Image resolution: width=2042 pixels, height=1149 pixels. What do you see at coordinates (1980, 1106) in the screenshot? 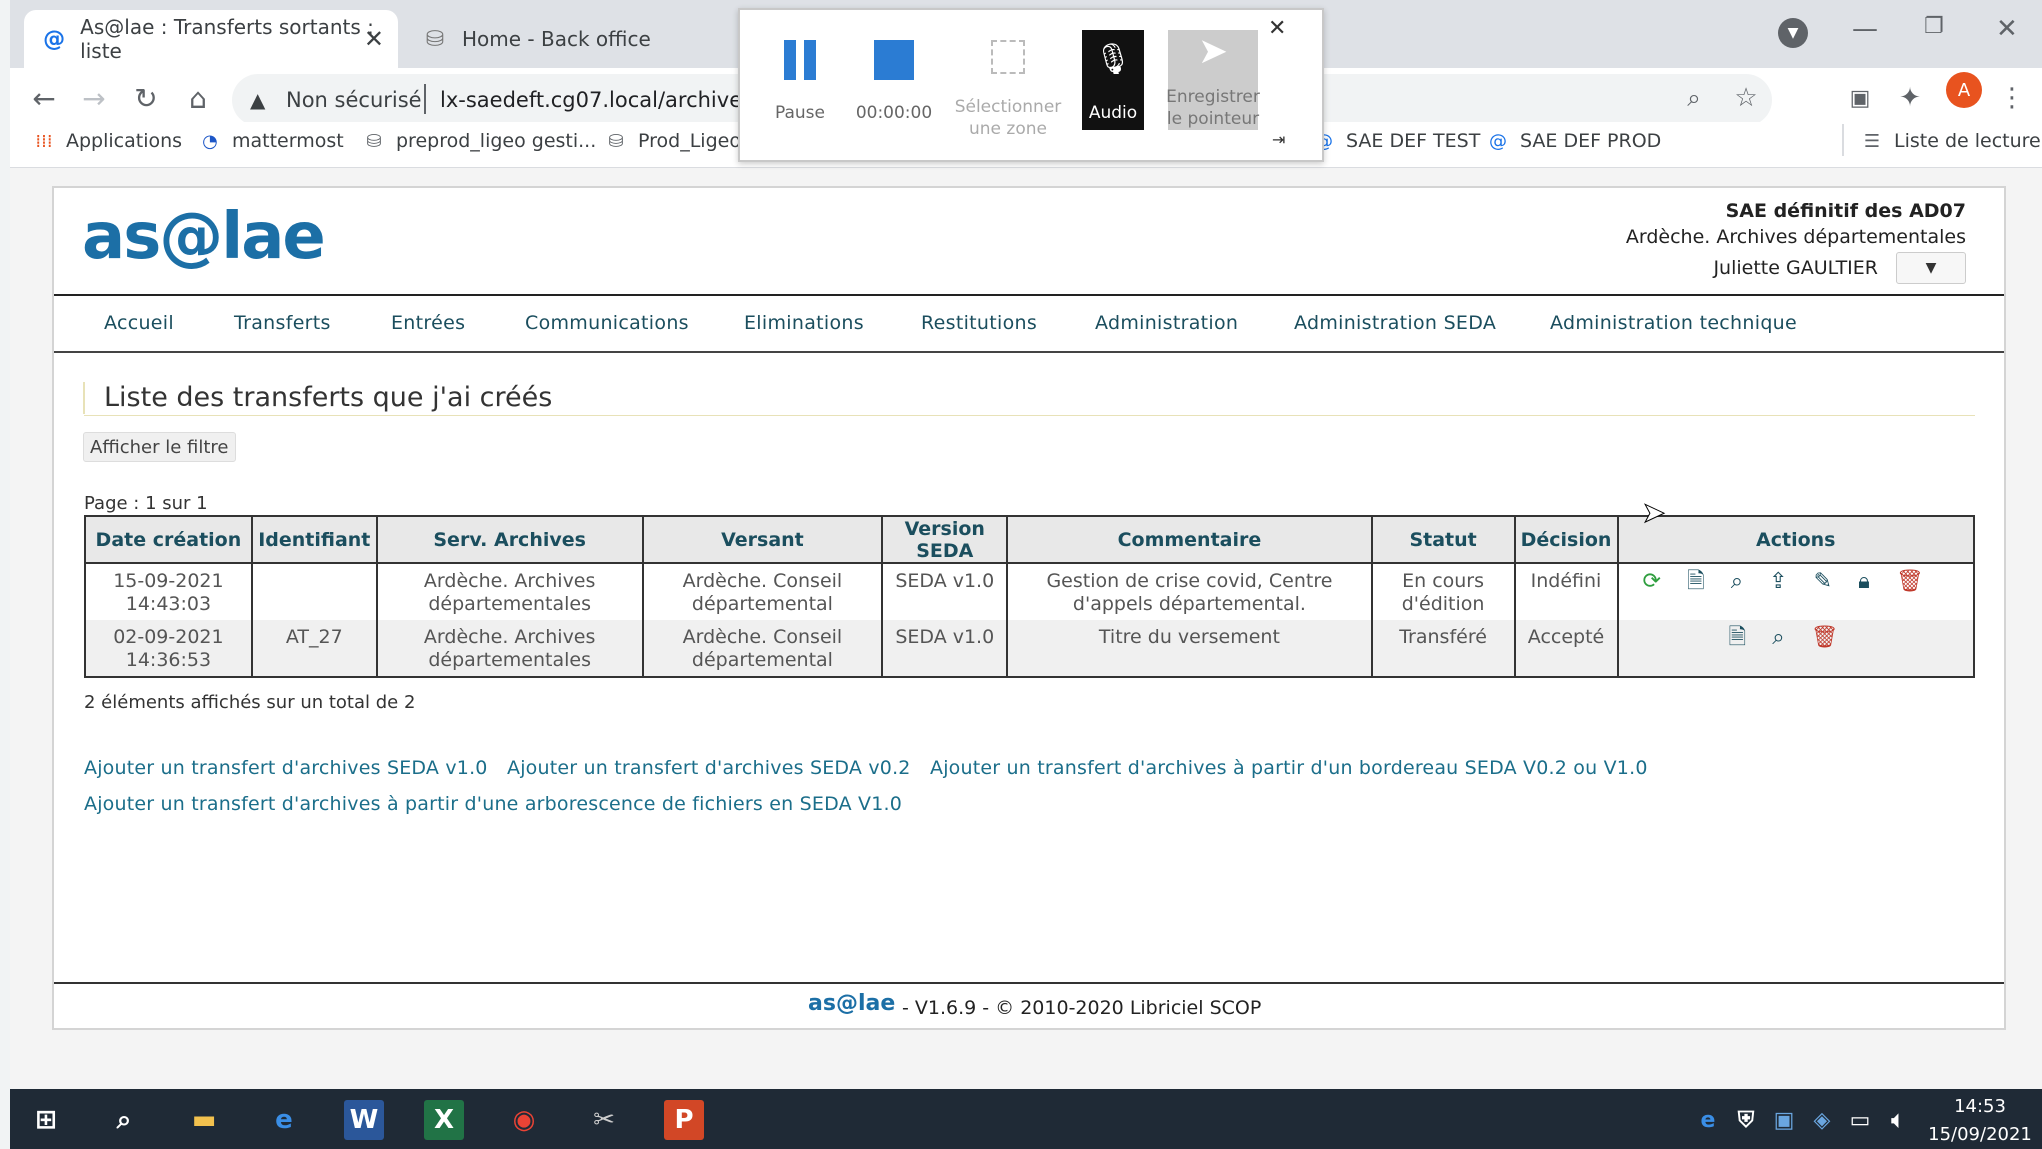
I see `clock-time: 14:53` at bounding box center [1980, 1106].